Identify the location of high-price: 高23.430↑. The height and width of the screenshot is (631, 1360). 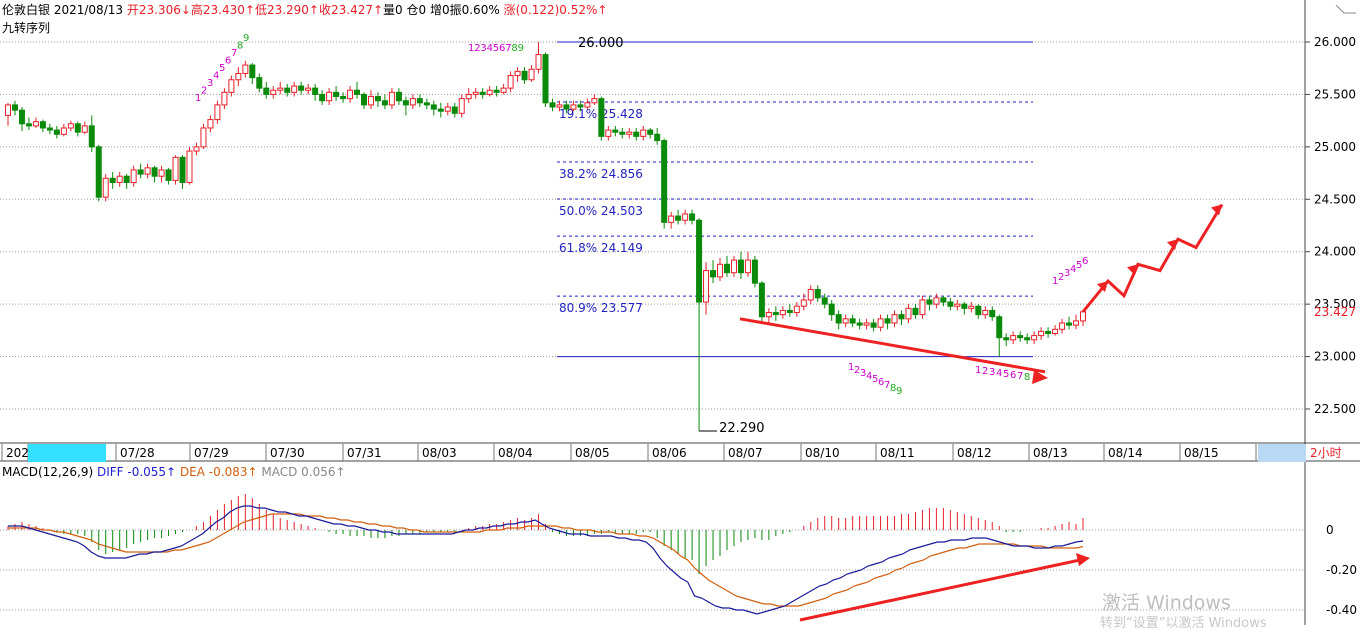
(222, 10).